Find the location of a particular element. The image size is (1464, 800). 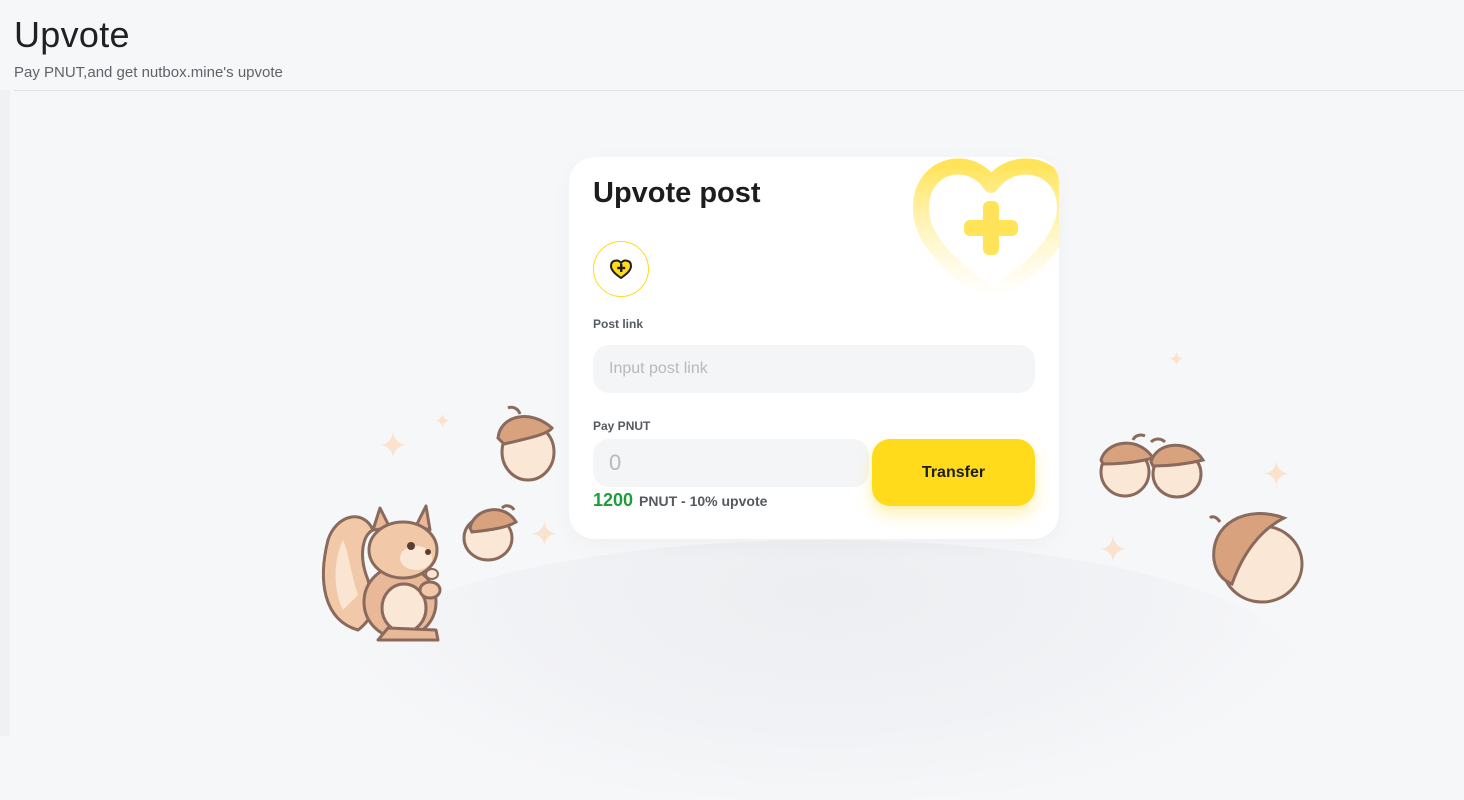

pay-info: 1200 PNUT - 10% upvote is located at coordinates (680, 500).